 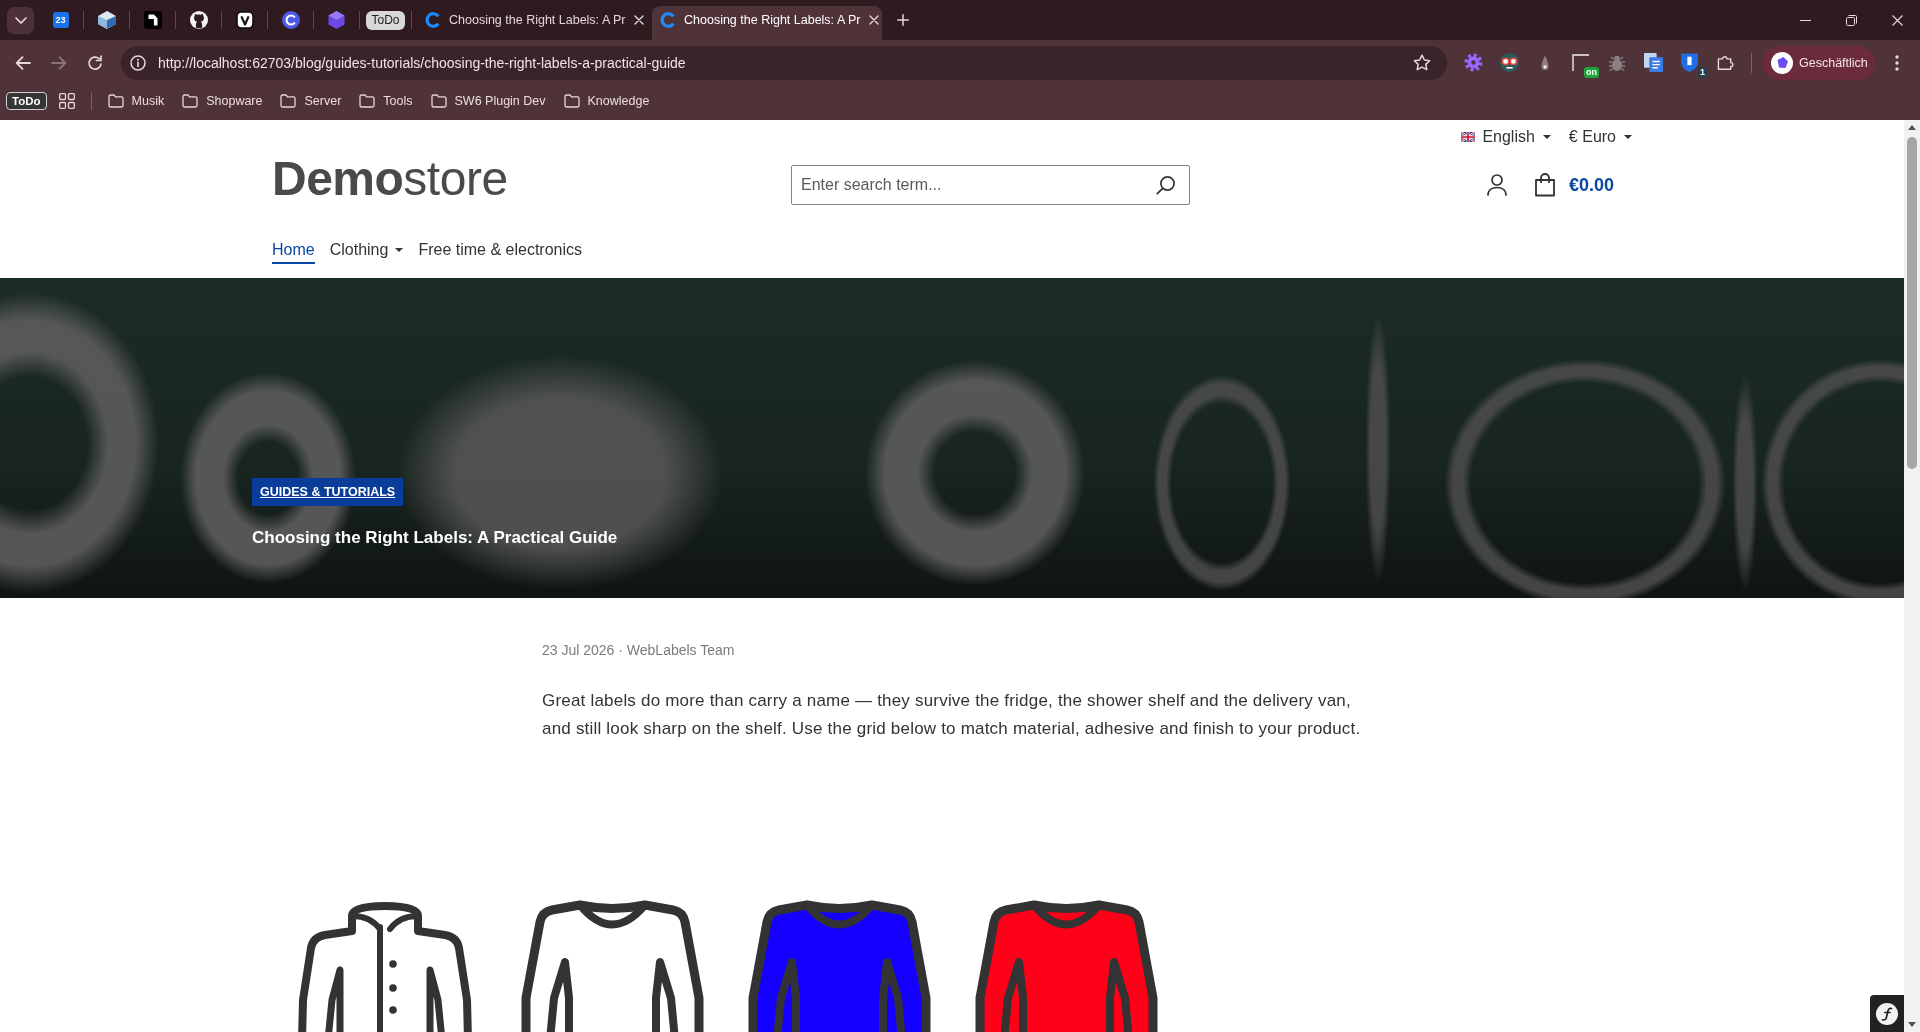 What do you see at coordinates (60, 20) in the screenshot?
I see `calendar-tab: 23` at bounding box center [60, 20].